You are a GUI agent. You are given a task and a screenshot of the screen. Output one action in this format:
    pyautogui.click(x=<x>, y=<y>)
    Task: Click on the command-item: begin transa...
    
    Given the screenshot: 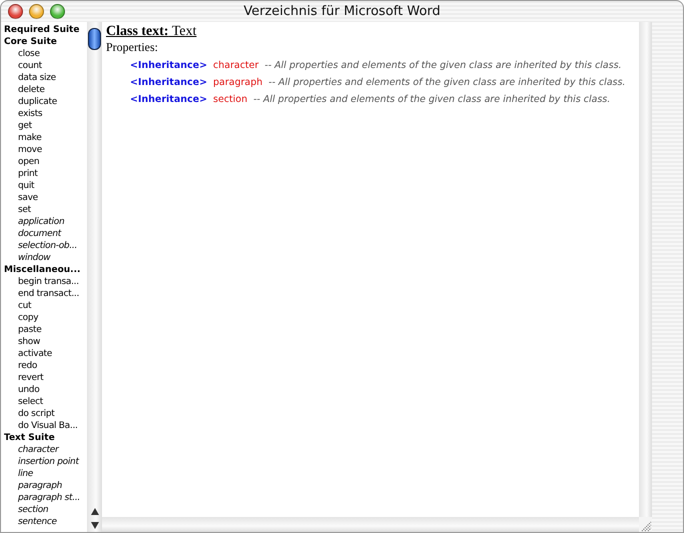 What is the action you would take?
    pyautogui.click(x=40, y=282)
    